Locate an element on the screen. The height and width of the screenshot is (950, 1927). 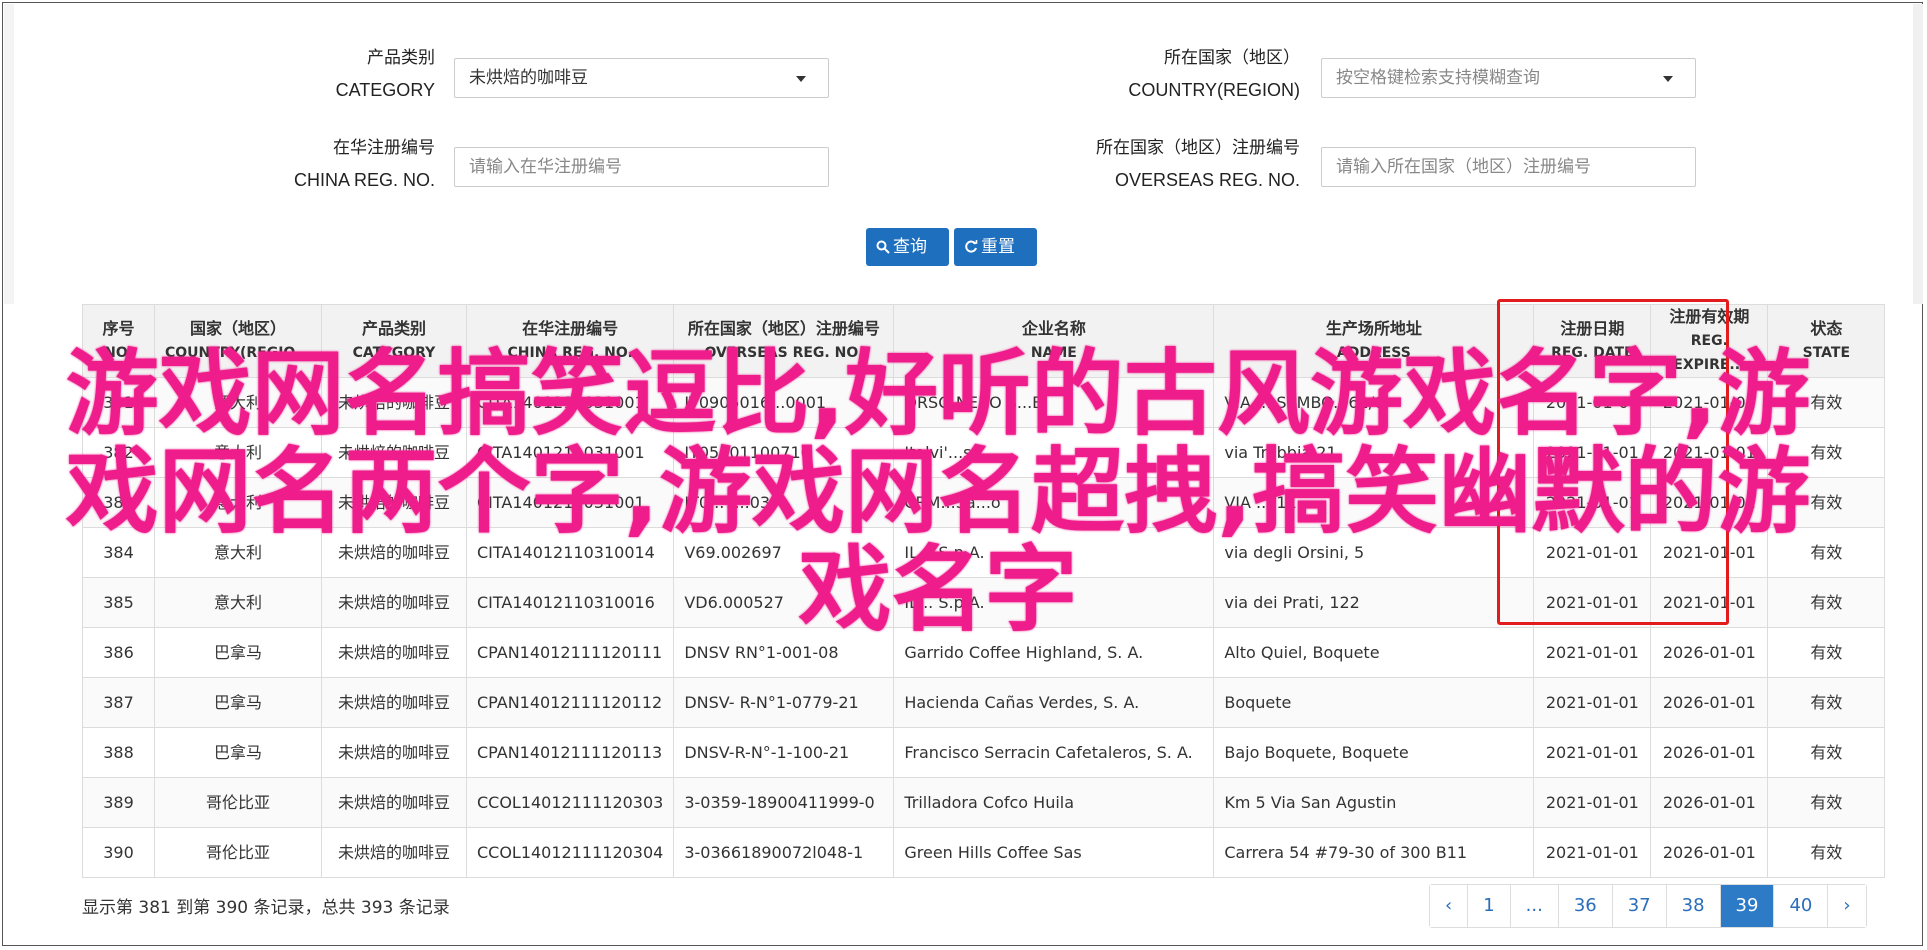
table-cell: 386 is located at coordinates (118, 652).